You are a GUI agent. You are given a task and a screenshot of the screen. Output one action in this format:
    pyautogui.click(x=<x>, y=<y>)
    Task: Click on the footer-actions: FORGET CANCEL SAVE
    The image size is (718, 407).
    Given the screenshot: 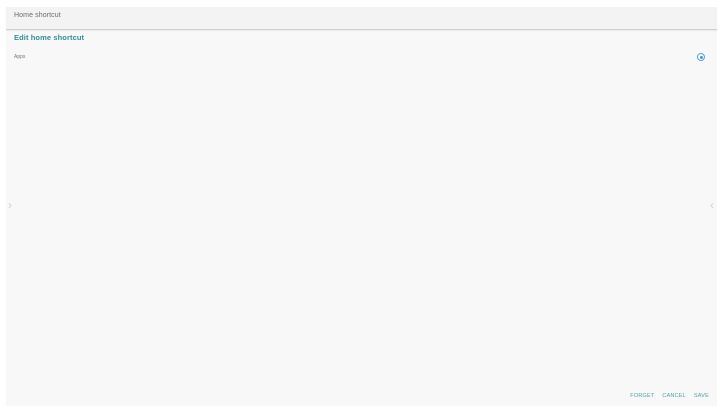 What is the action you would take?
    pyautogui.click(x=669, y=396)
    